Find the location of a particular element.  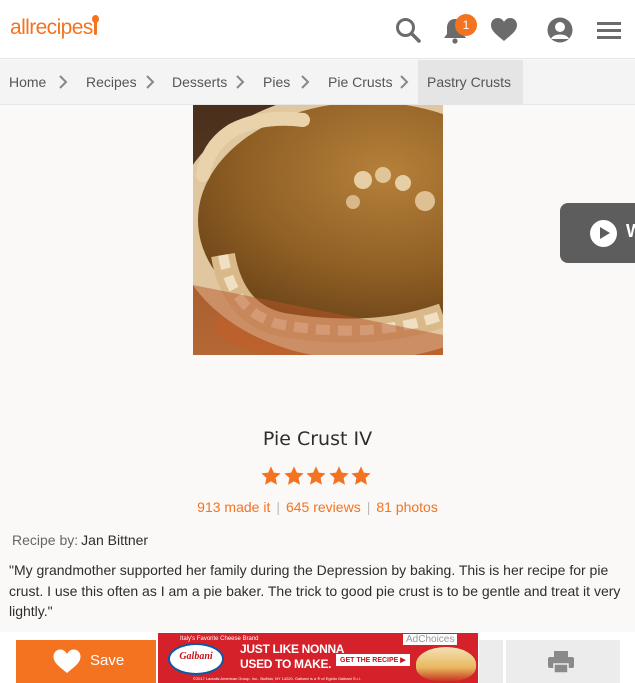

recipe-author: Recipe by: Jan Bittner is located at coordinates (80, 540).